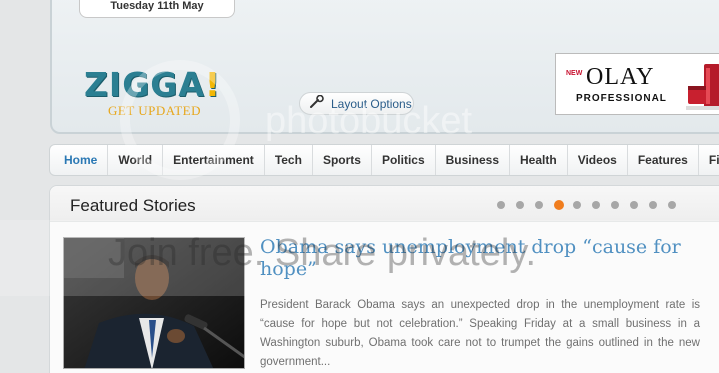 The image size is (719, 373). I want to click on product-jars-icon, so click(702, 87).